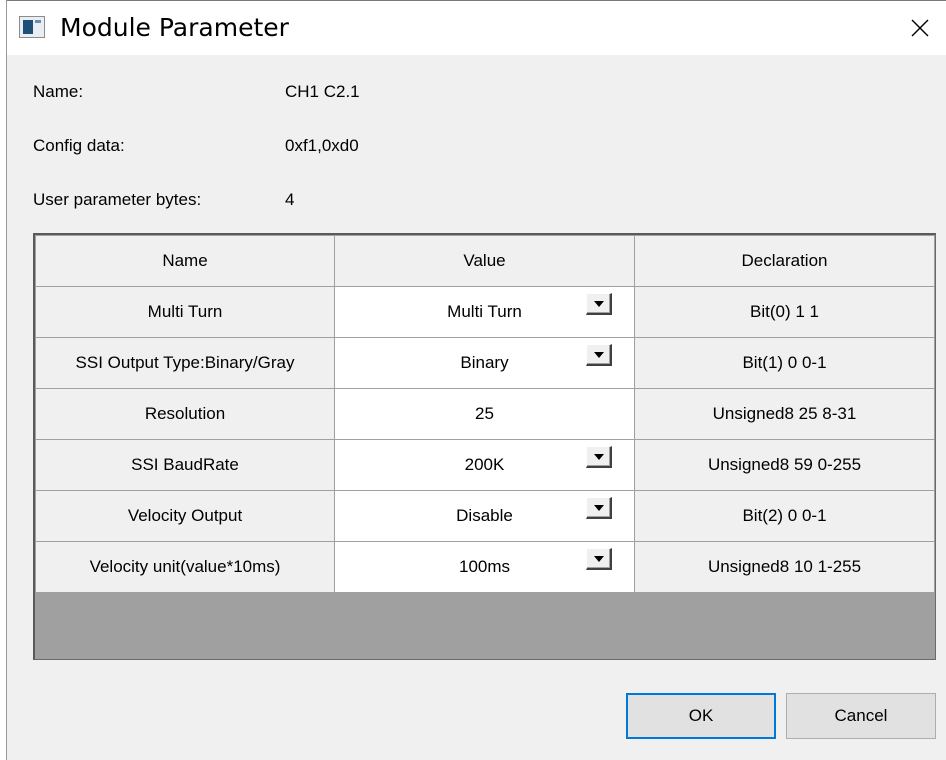  Describe the element at coordinates (32, 27) in the screenshot. I see `app-window-icon` at that location.